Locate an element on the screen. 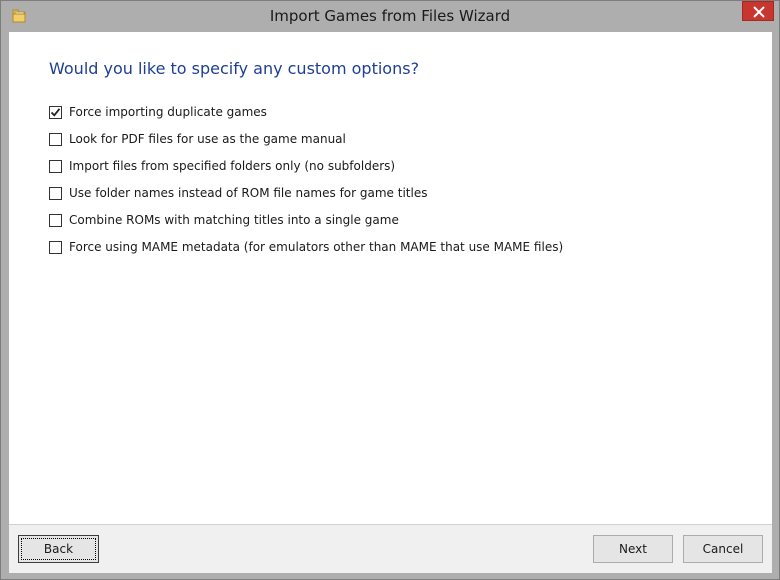 Image resolution: width=780 pixels, height=580 pixels. checkmark-icon is located at coordinates (55, 112).